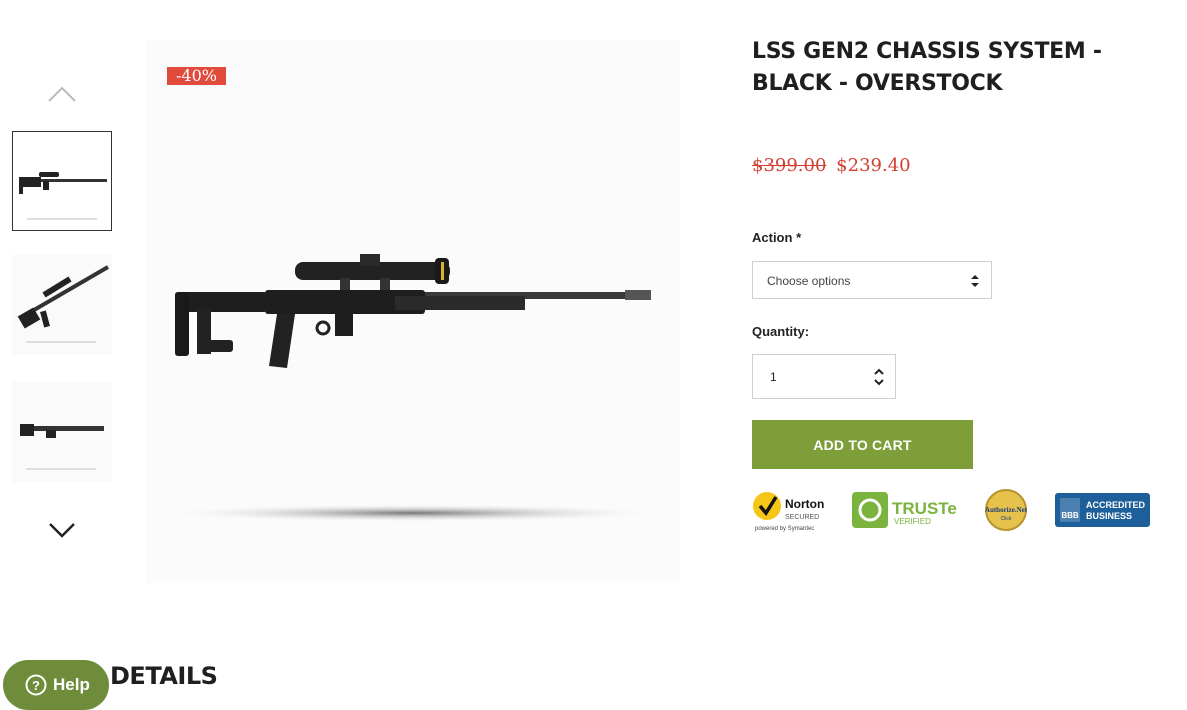 This screenshot has height=710, width=1187. Describe the element at coordinates (1109, 516) in the screenshot. I see `svg-text: BUSINESS` at that location.